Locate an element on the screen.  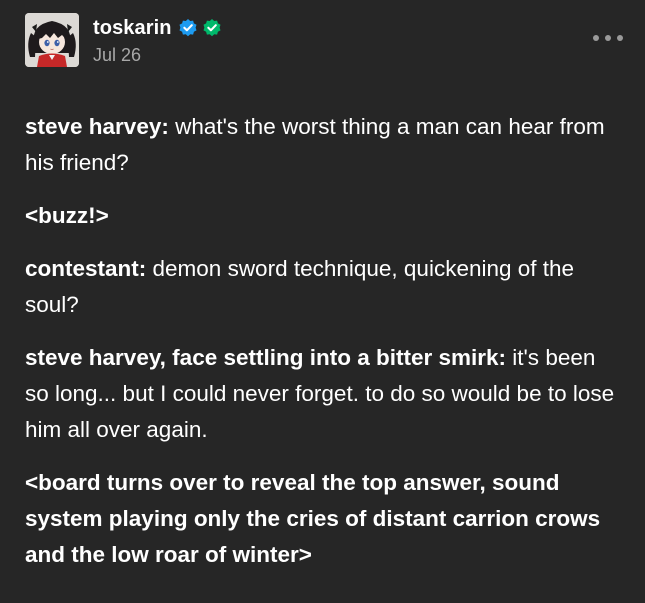
speaker-name: contestant is located at coordinates (82, 268).